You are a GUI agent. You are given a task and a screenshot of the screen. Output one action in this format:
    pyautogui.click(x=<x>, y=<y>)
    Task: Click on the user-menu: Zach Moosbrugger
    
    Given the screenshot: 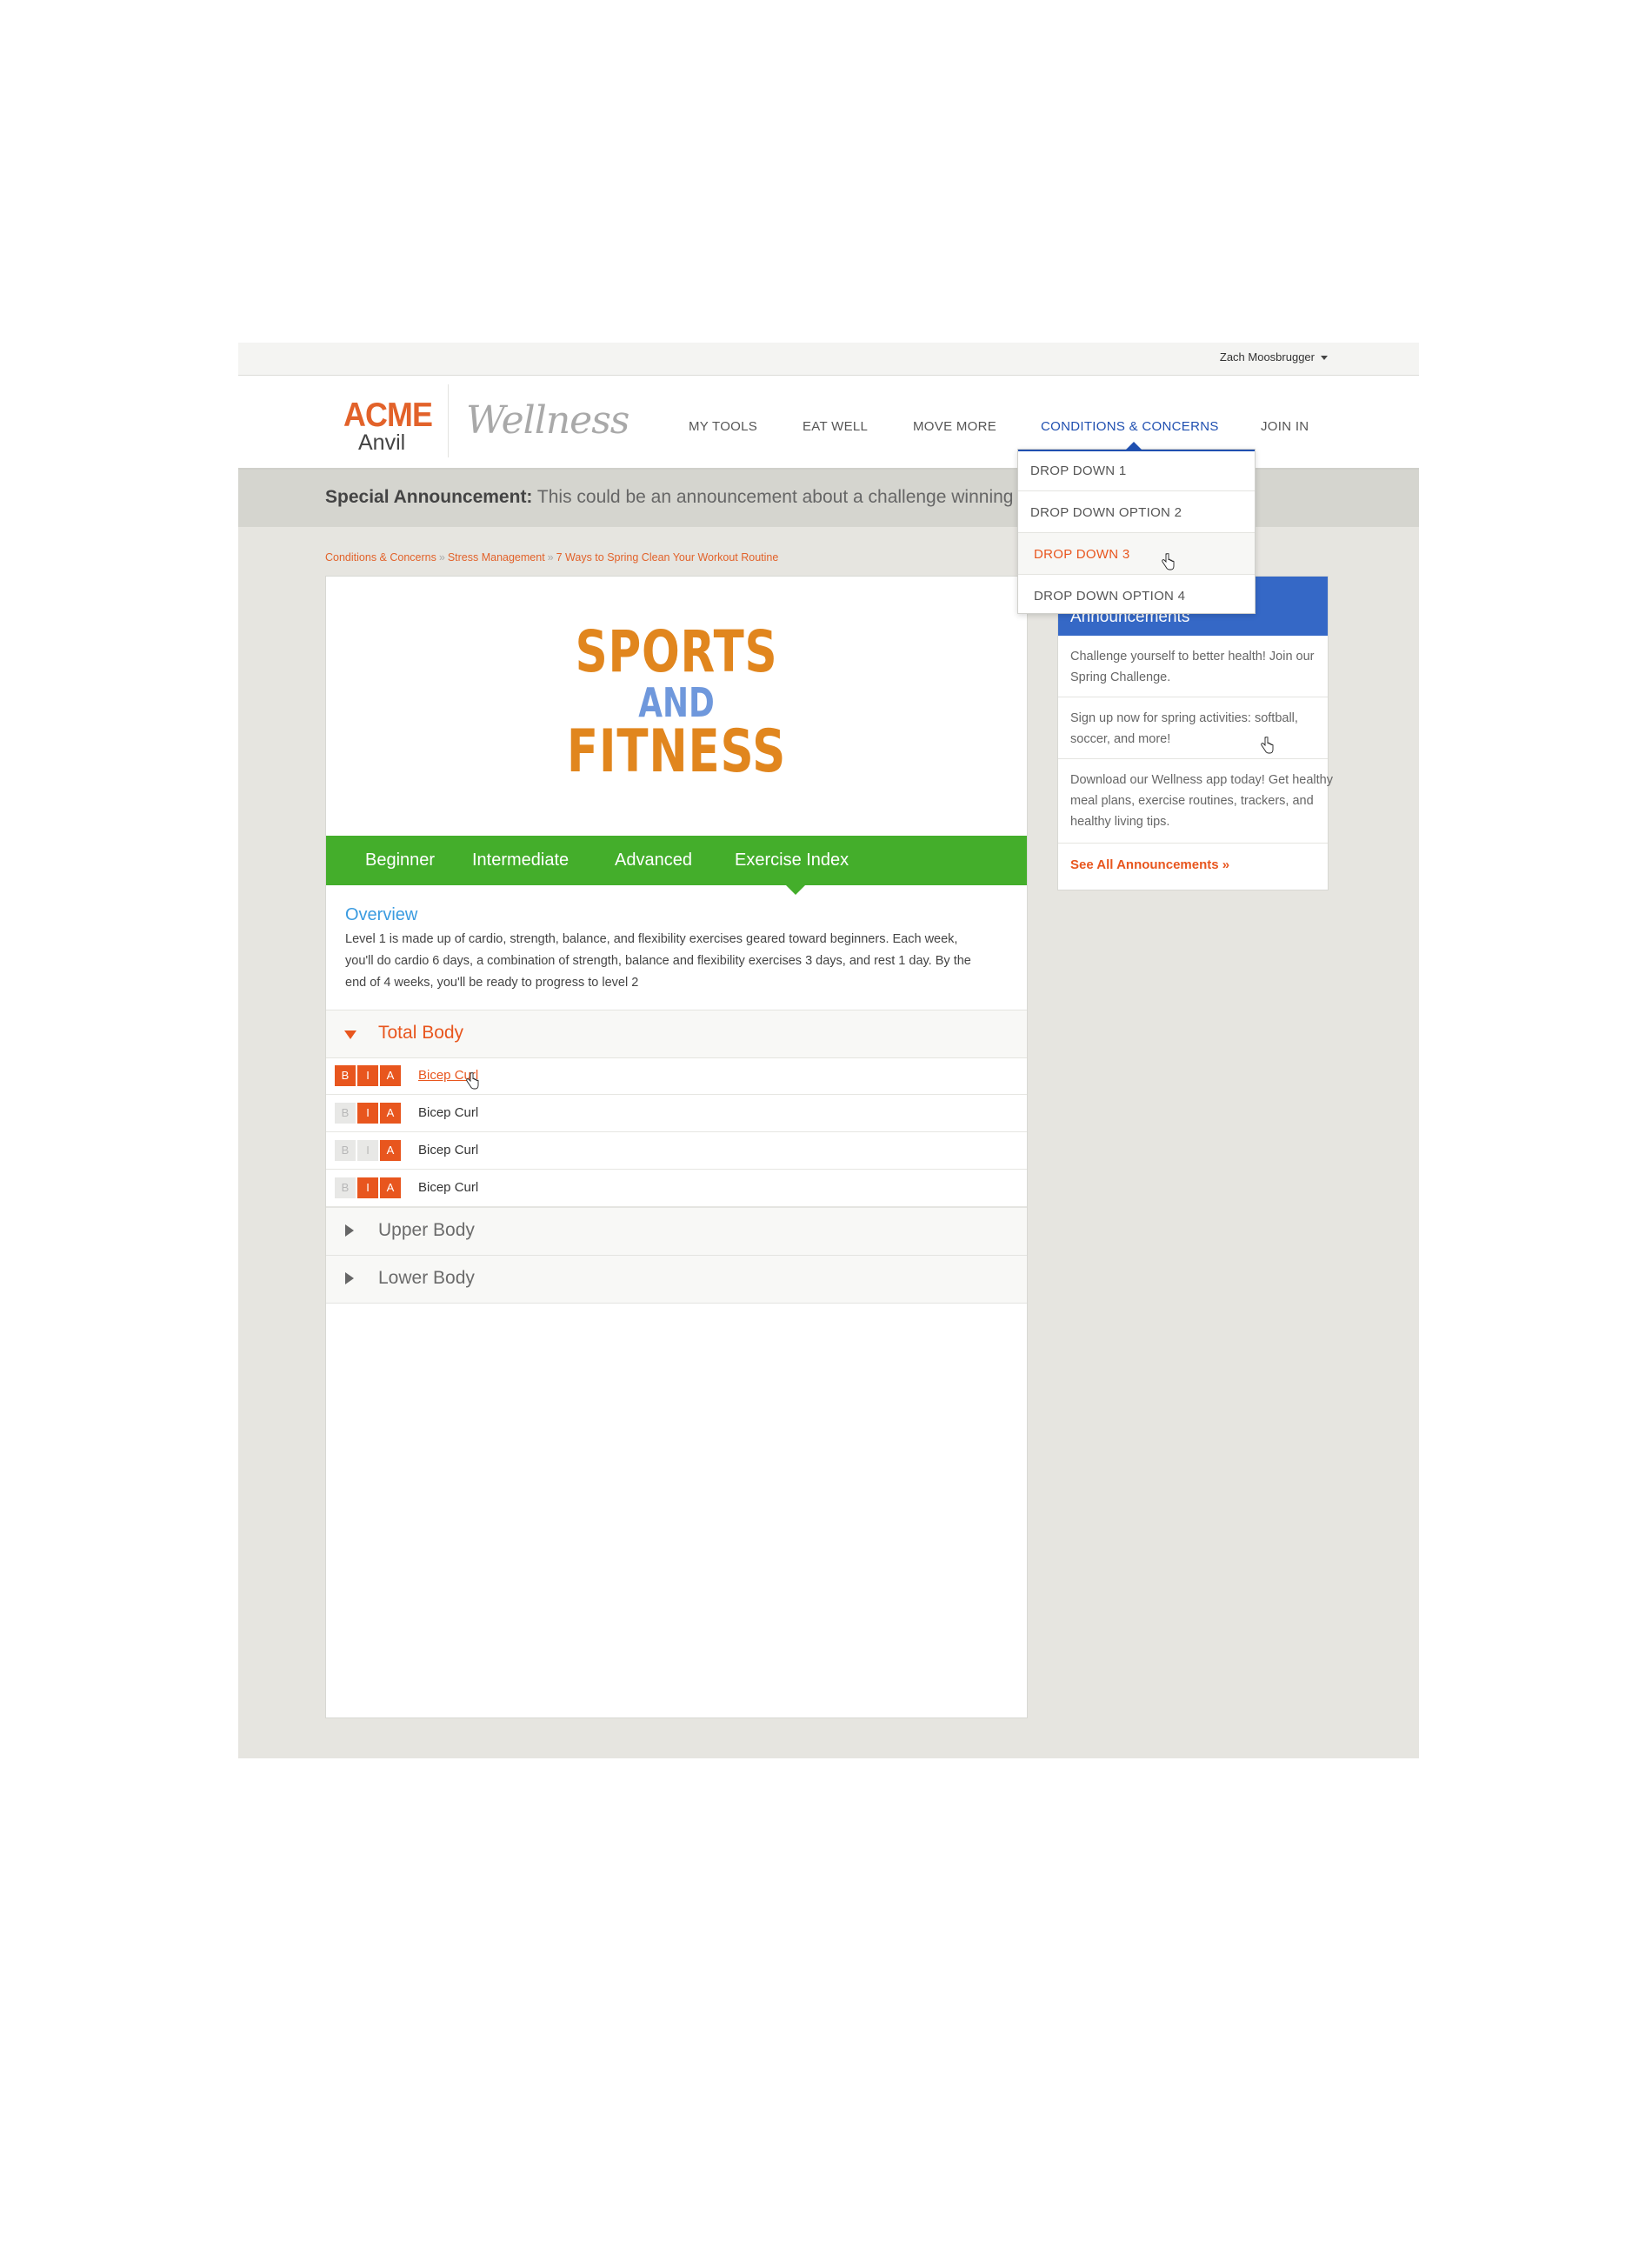 What is the action you would take?
    pyautogui.click(x=1274, y=356)
    